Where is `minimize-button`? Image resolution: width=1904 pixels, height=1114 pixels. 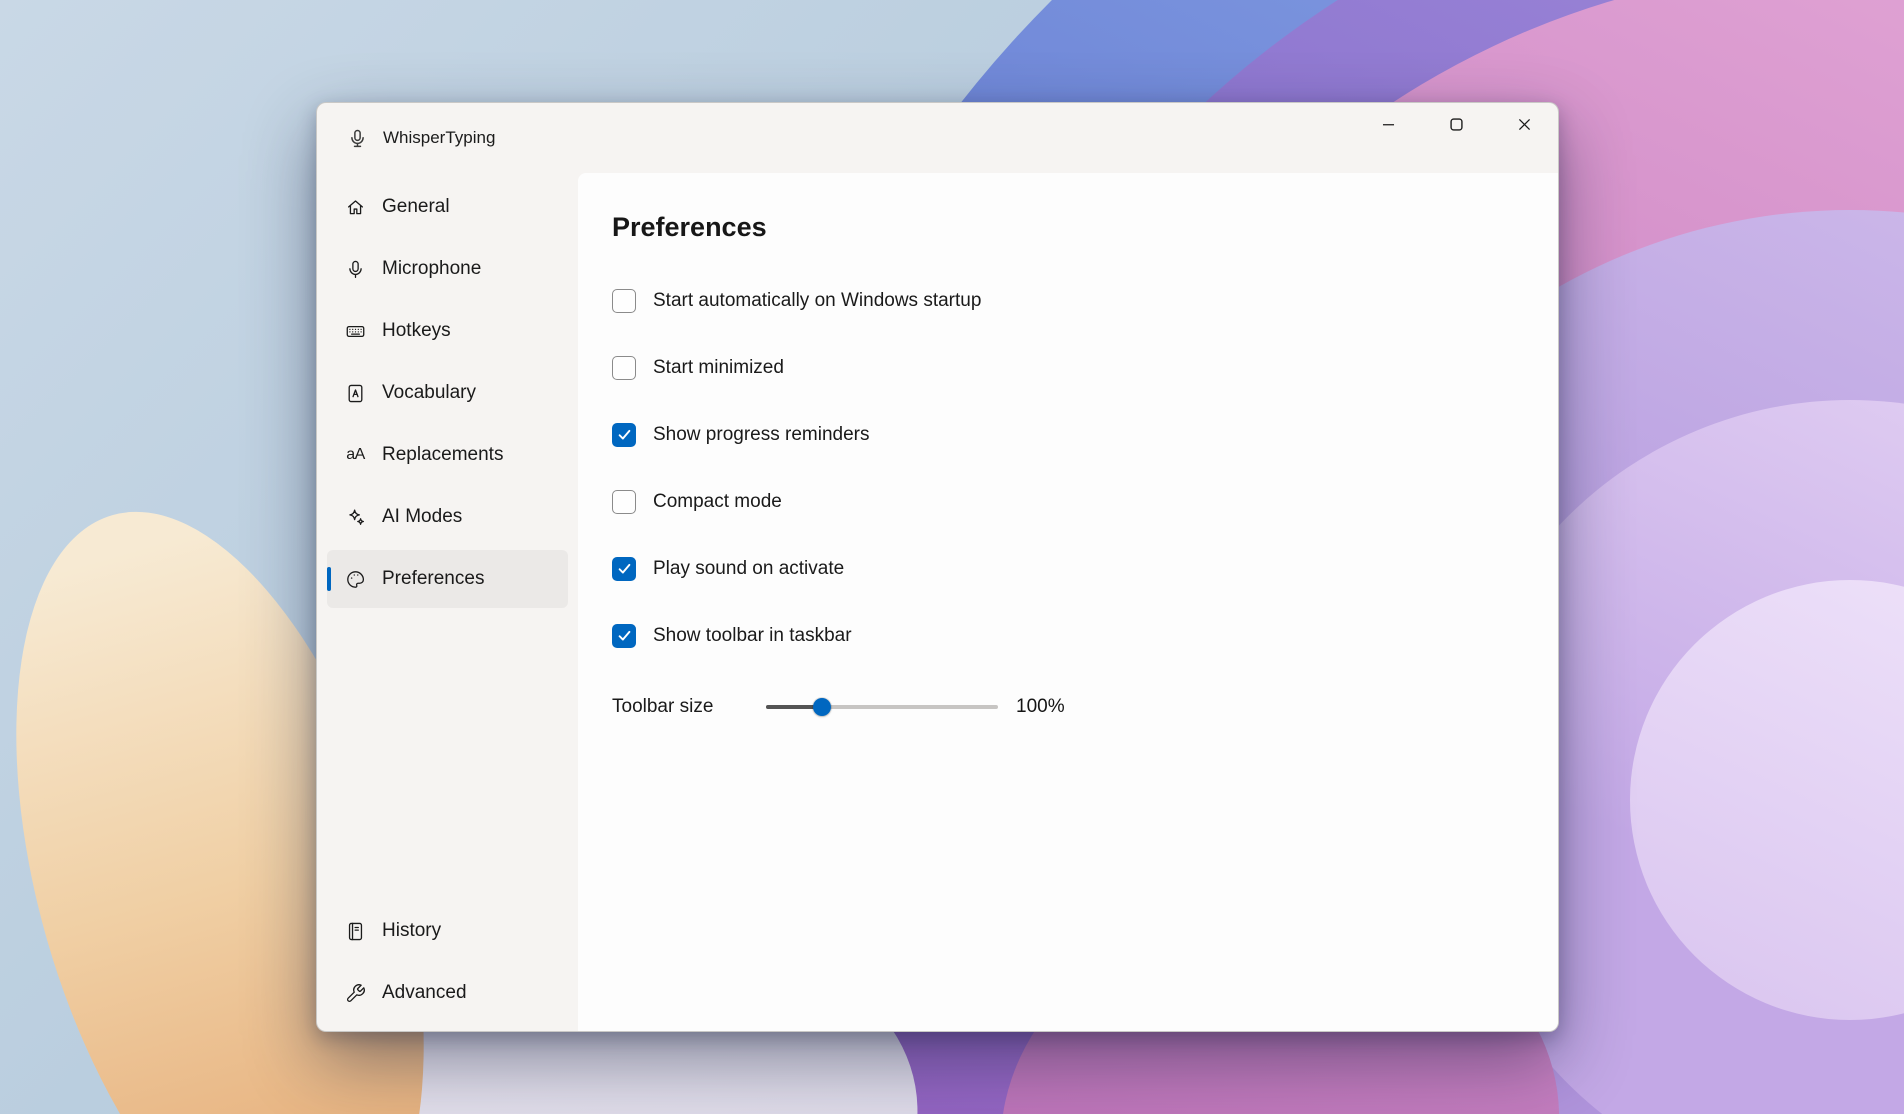
minimize-button is located at coordinates (1388, 126).